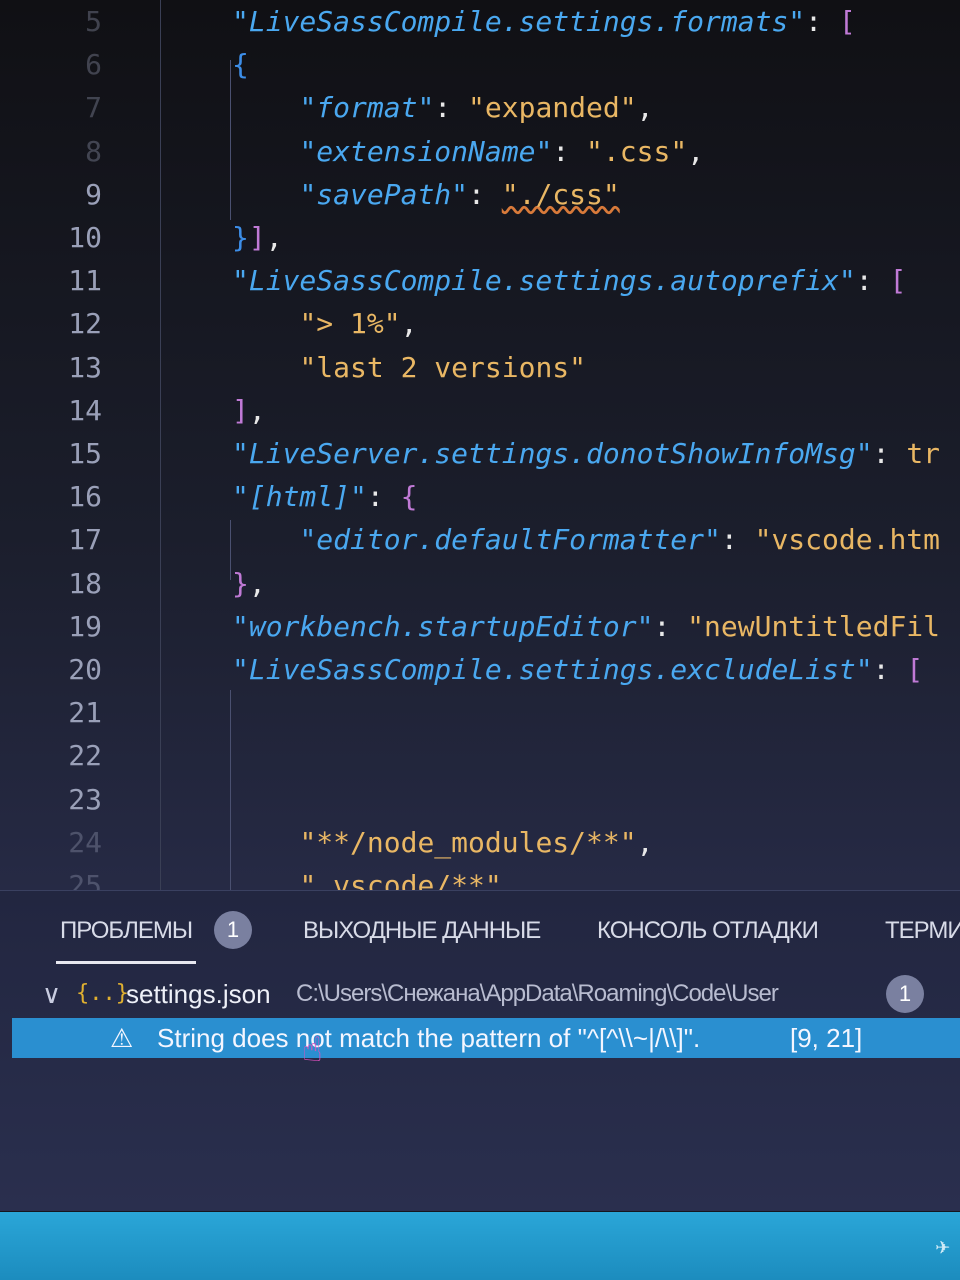 This screenshot has width=960, height=1280. I want to click on token: "format", so click(367, 108).